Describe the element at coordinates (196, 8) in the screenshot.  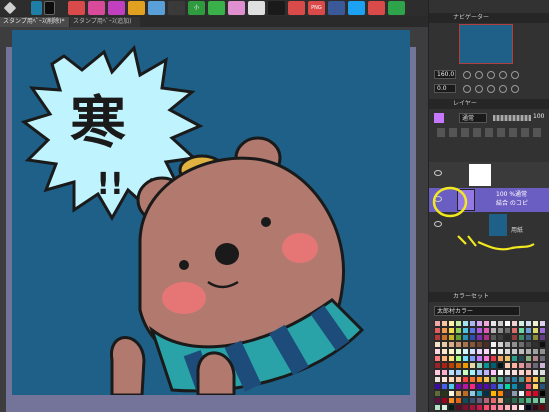
I see `quick-action-button: 小` at that location.